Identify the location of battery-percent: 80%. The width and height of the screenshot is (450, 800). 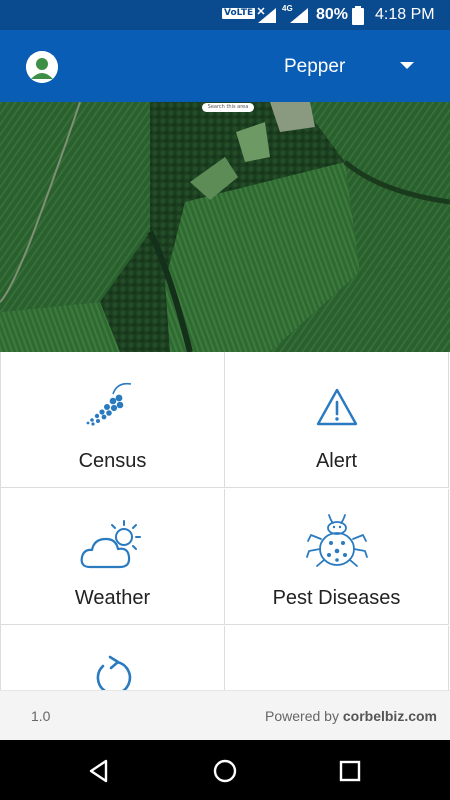
(332, 14).